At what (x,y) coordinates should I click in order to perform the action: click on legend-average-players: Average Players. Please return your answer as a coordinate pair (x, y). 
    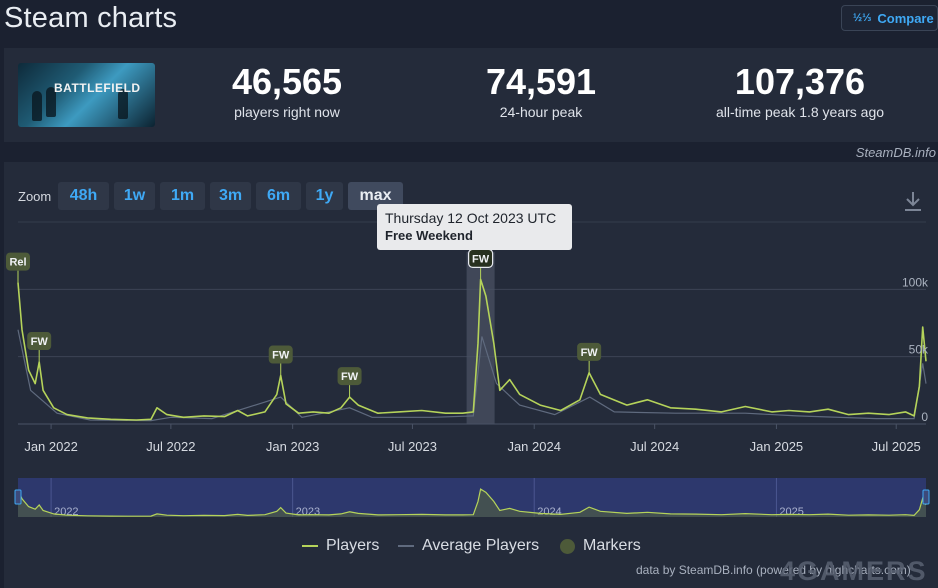
    Looking at the image, I should click on (468, 546).